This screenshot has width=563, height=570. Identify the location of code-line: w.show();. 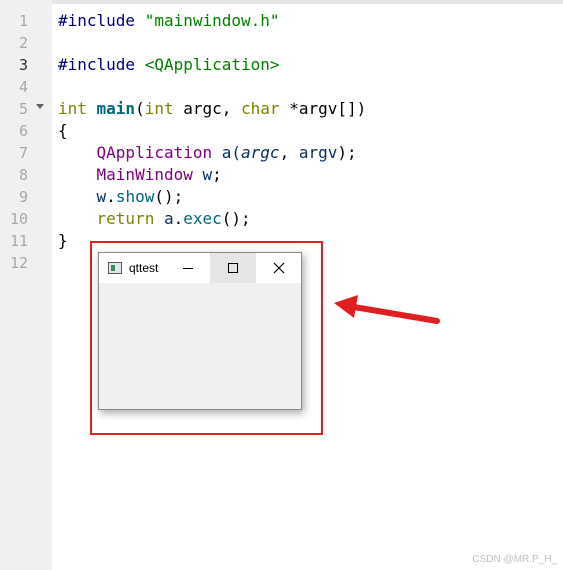
(121, 197).